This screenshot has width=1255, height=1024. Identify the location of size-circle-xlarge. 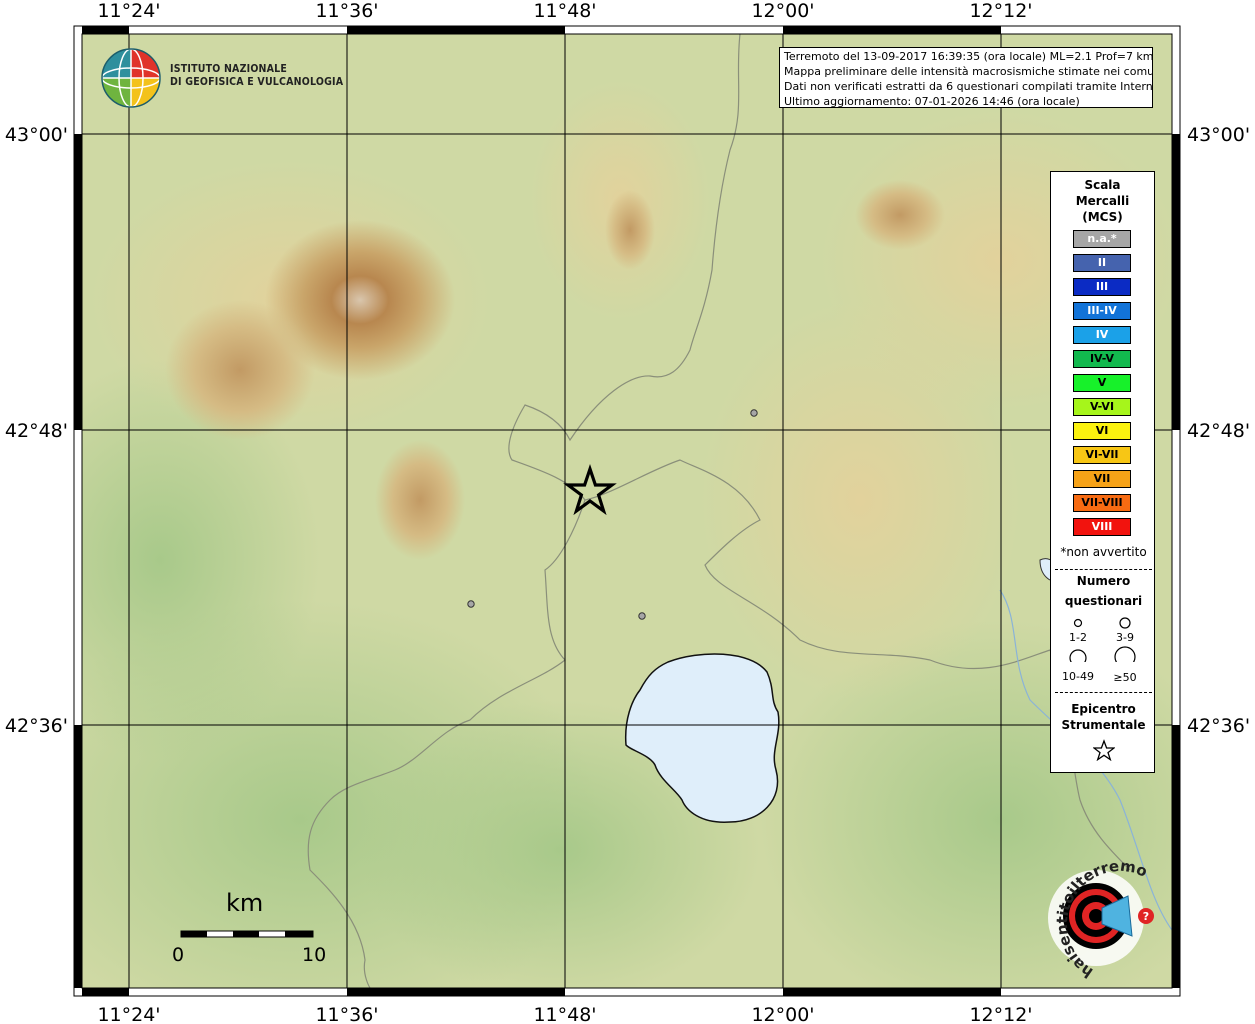
(1125, 654).